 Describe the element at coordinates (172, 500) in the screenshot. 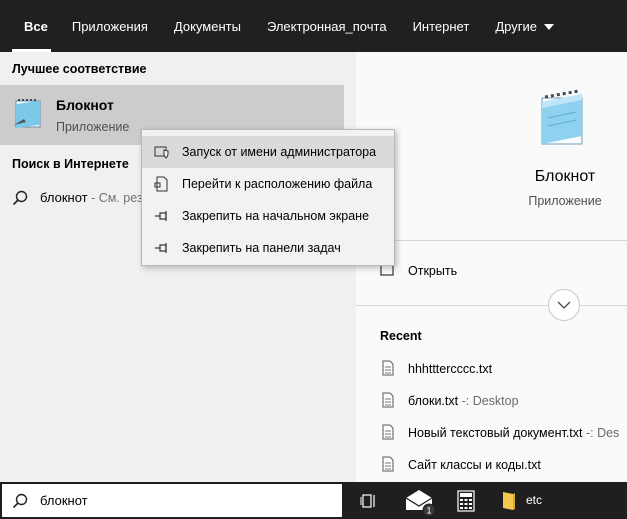

I see `search-input: блокнот` at that location.